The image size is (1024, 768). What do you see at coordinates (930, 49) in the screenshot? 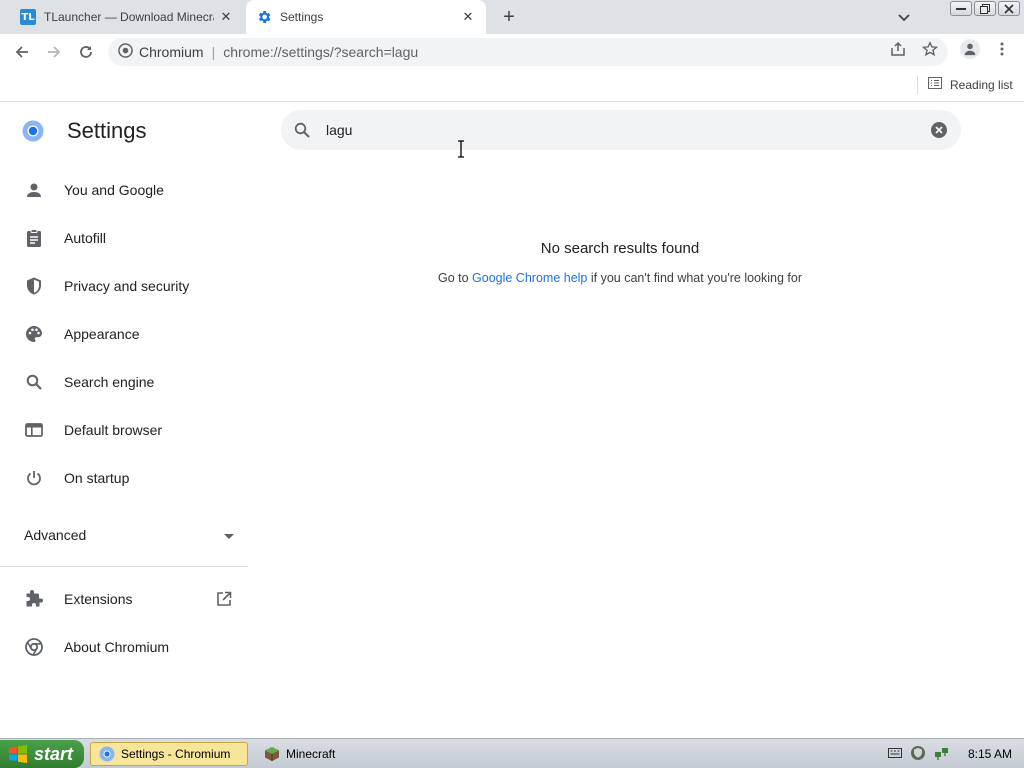
I see `bookmark-star-icon` at bounding box center [930, 49].